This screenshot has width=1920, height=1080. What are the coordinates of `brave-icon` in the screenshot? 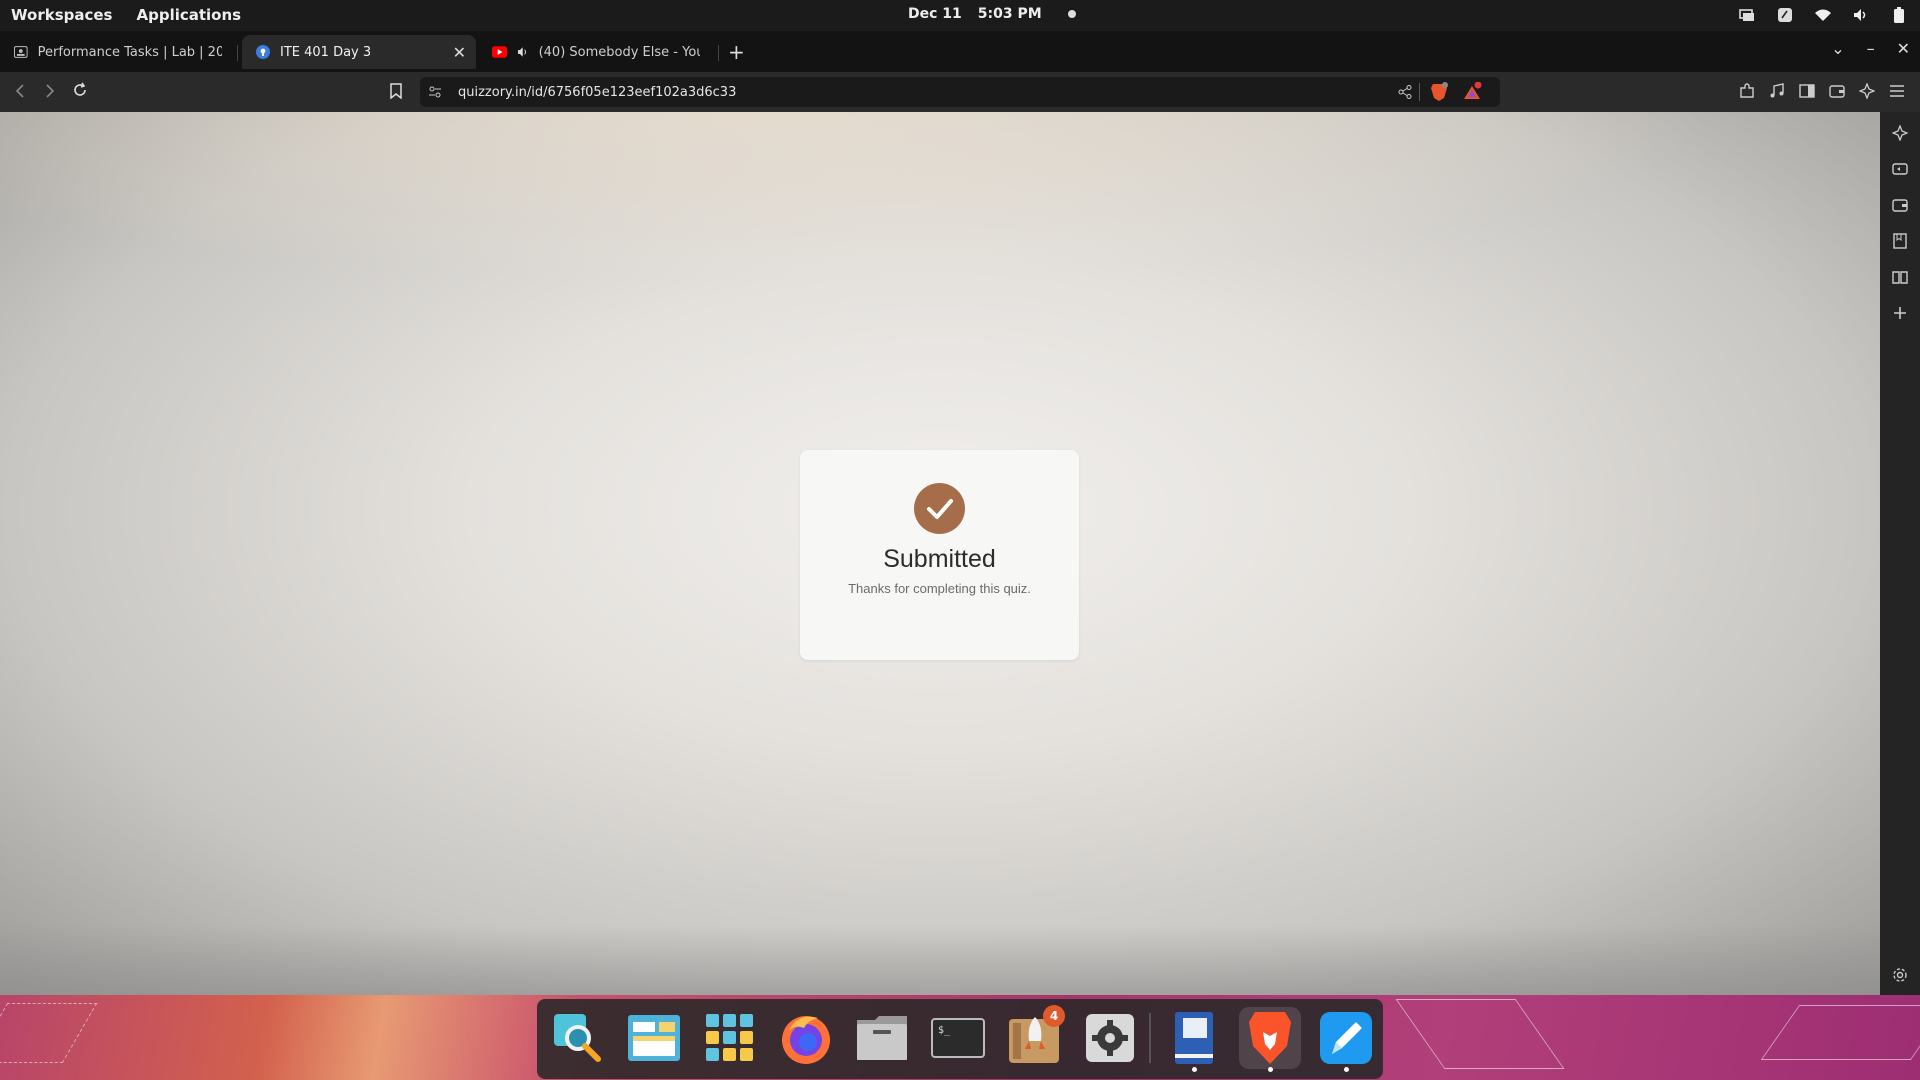 It's located at (1270, 1039).